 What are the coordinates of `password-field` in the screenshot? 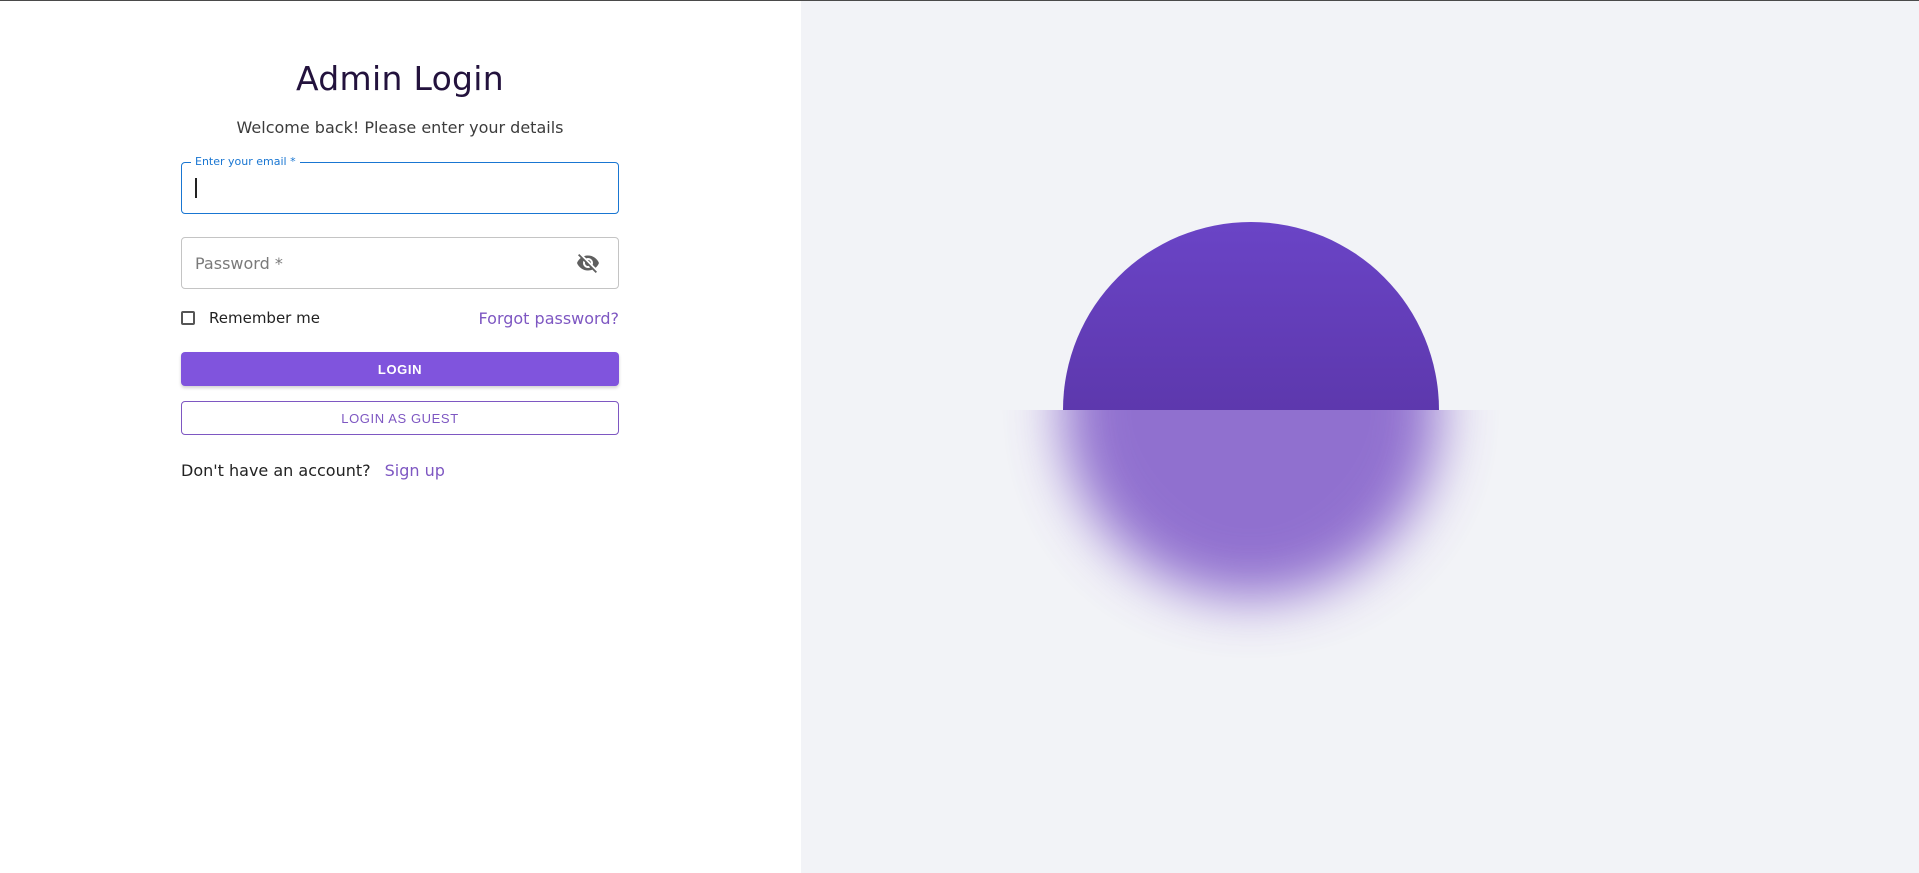 It's located at (400, 263).